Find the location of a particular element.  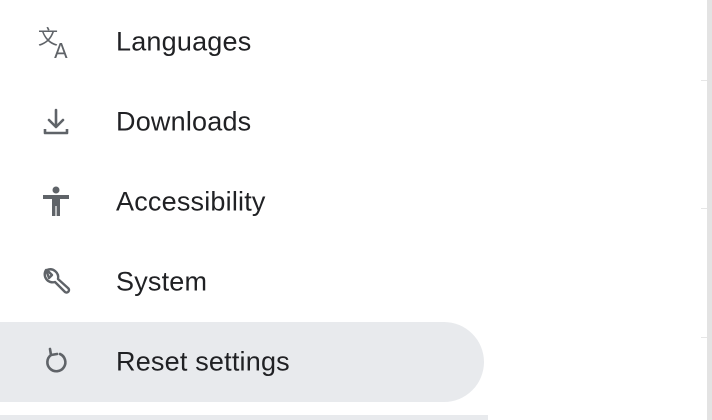

wrench-icon is located at coordinates (56, 282).